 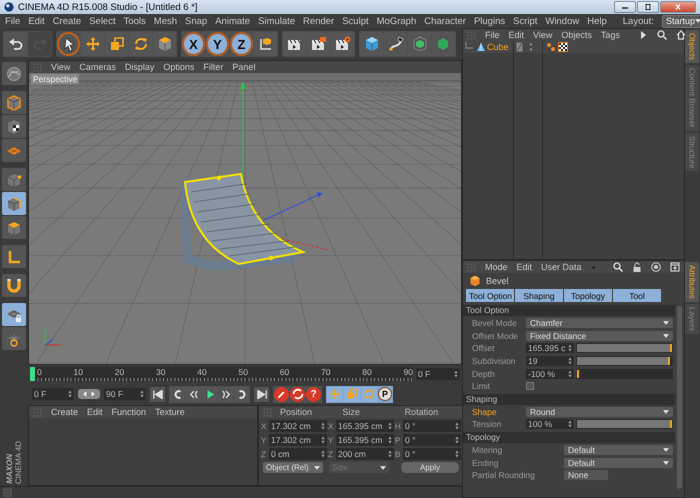 What do you see at coordinates (281, 394) in the screenshot?
I see `record-key-button` at bounding box center [281, 394].